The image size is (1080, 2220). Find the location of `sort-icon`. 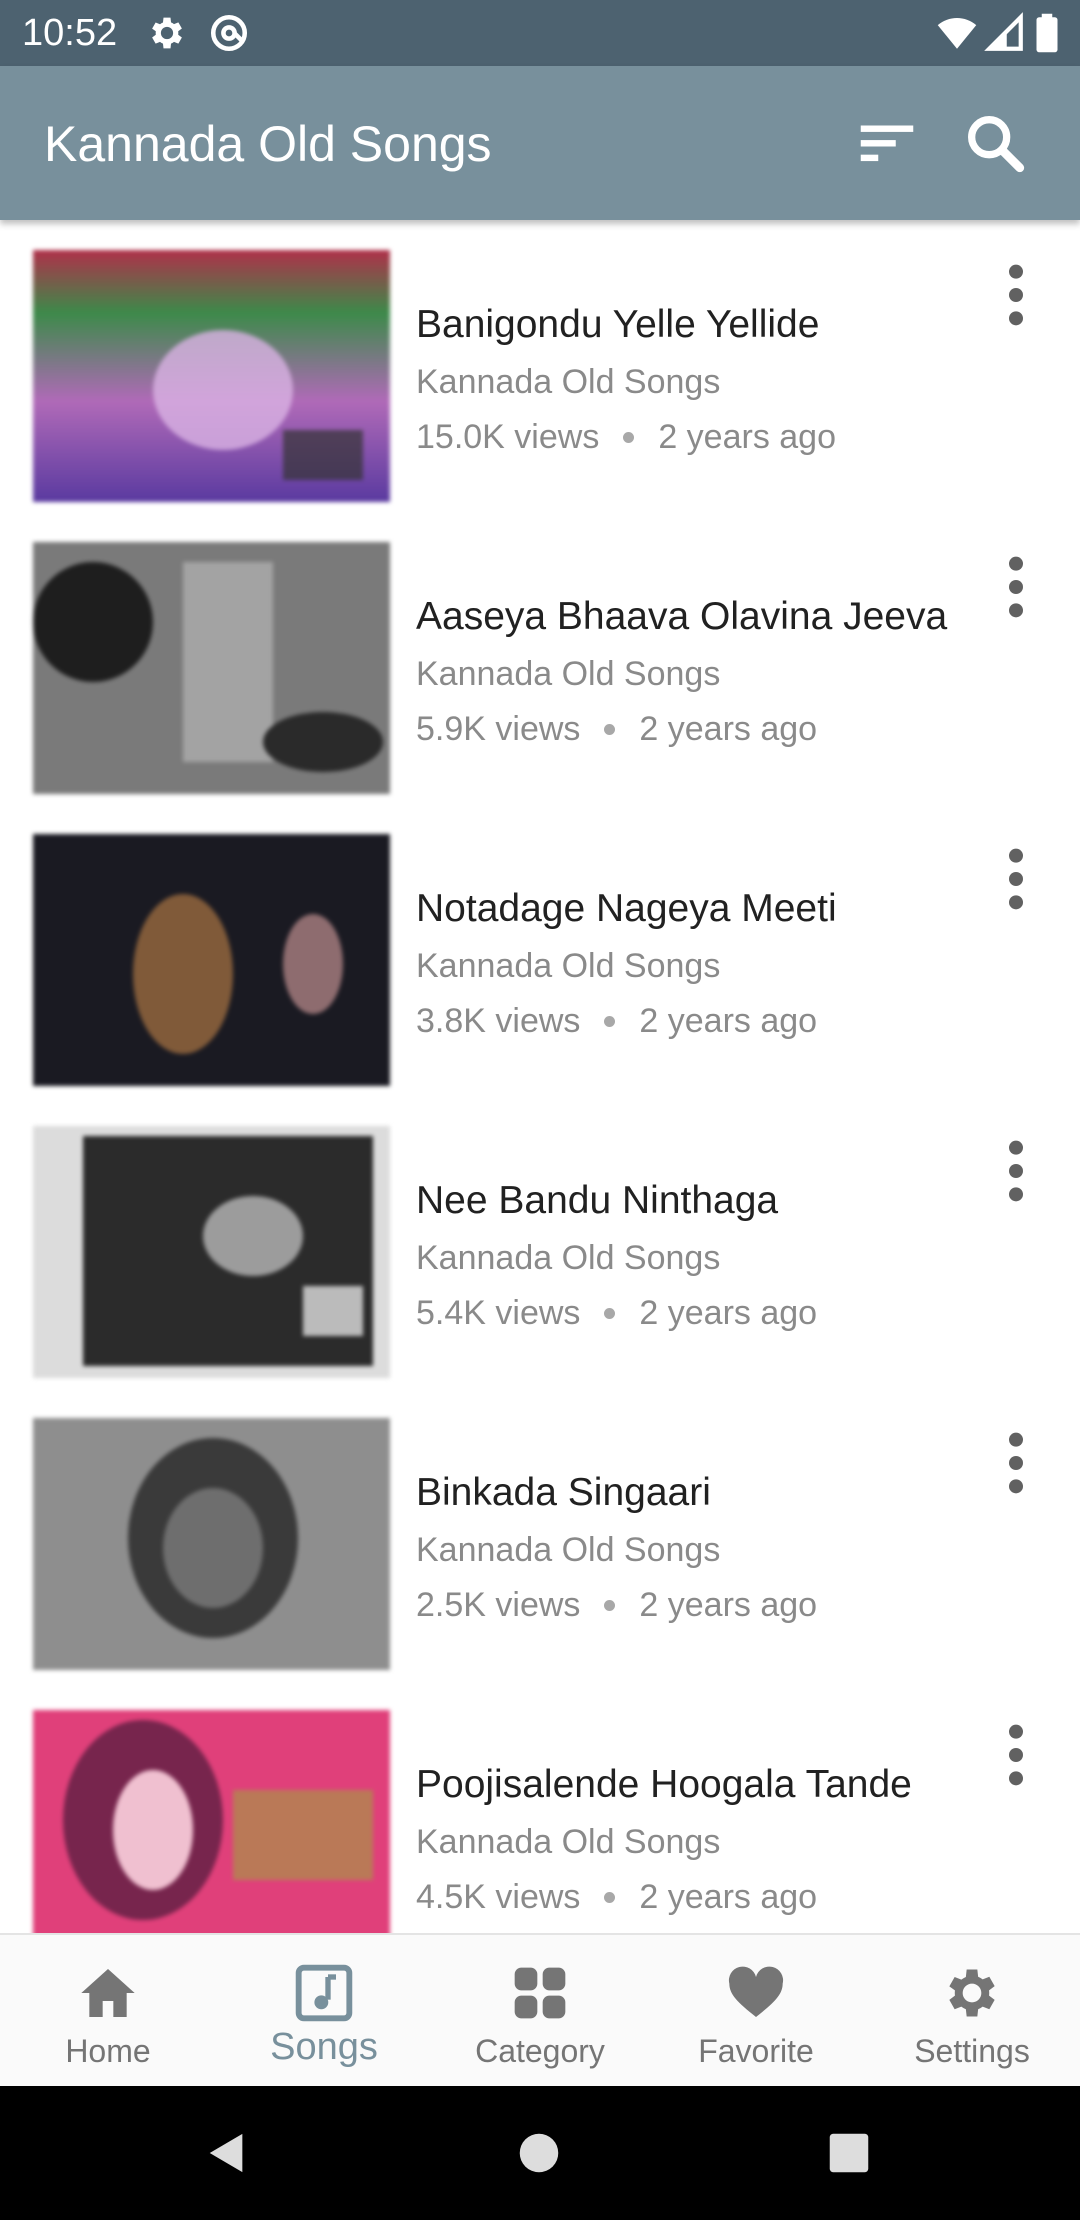

sort-icon is located at coordinates (887, 143).